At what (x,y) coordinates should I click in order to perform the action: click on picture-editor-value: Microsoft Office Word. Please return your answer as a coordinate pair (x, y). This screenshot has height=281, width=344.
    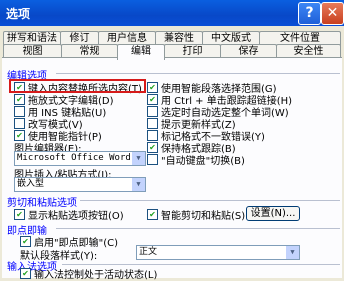
    Looking at the image, I should click on (74, 158).